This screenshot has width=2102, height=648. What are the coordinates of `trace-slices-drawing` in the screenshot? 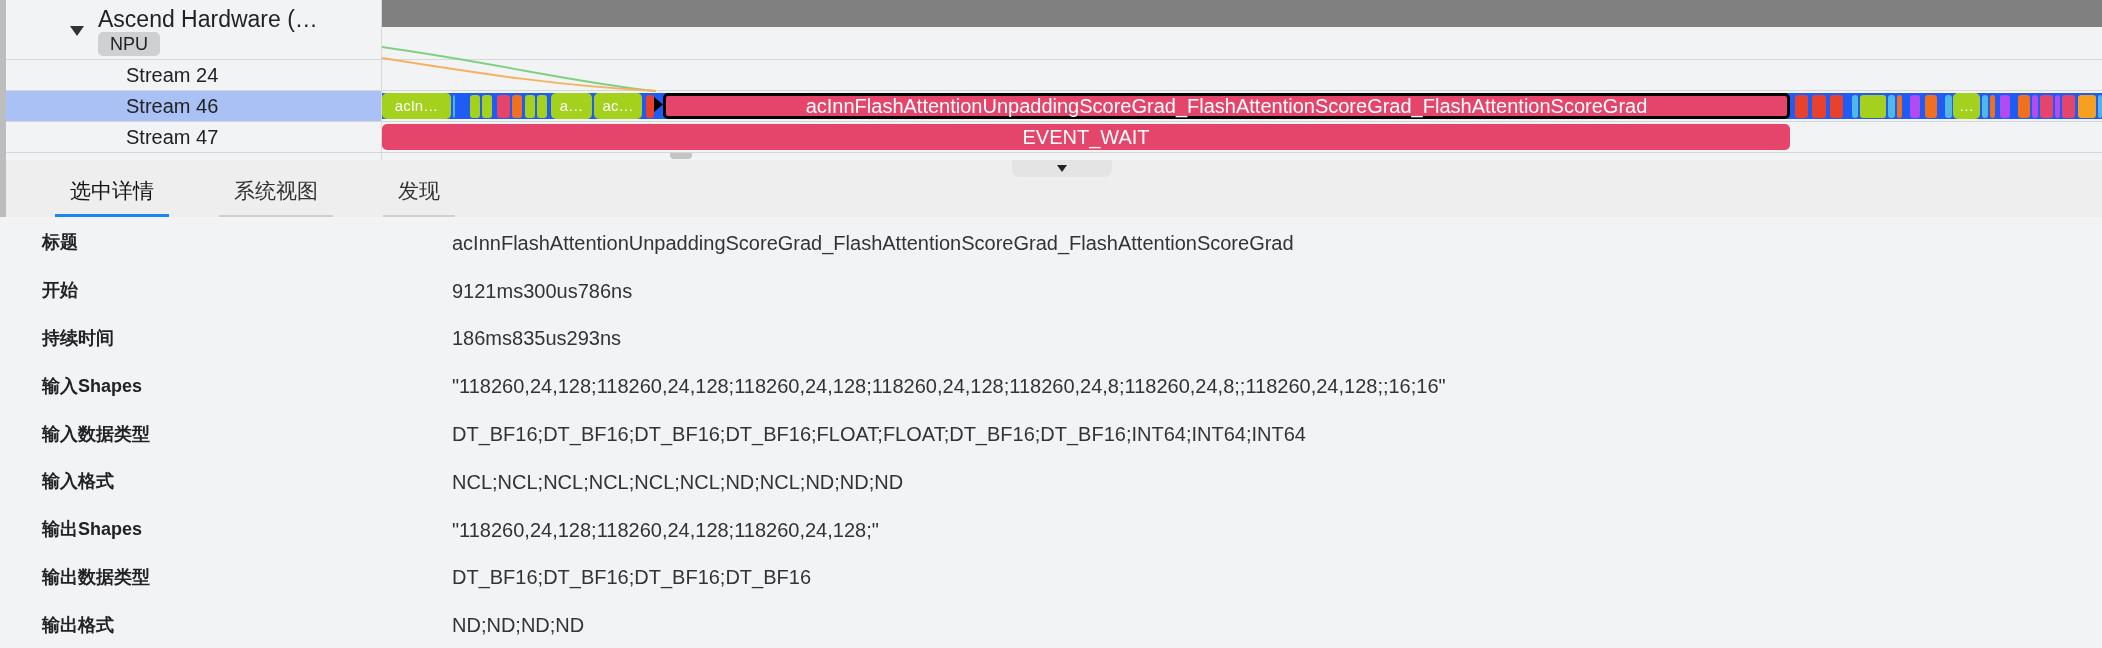 It's located at (650, 106).